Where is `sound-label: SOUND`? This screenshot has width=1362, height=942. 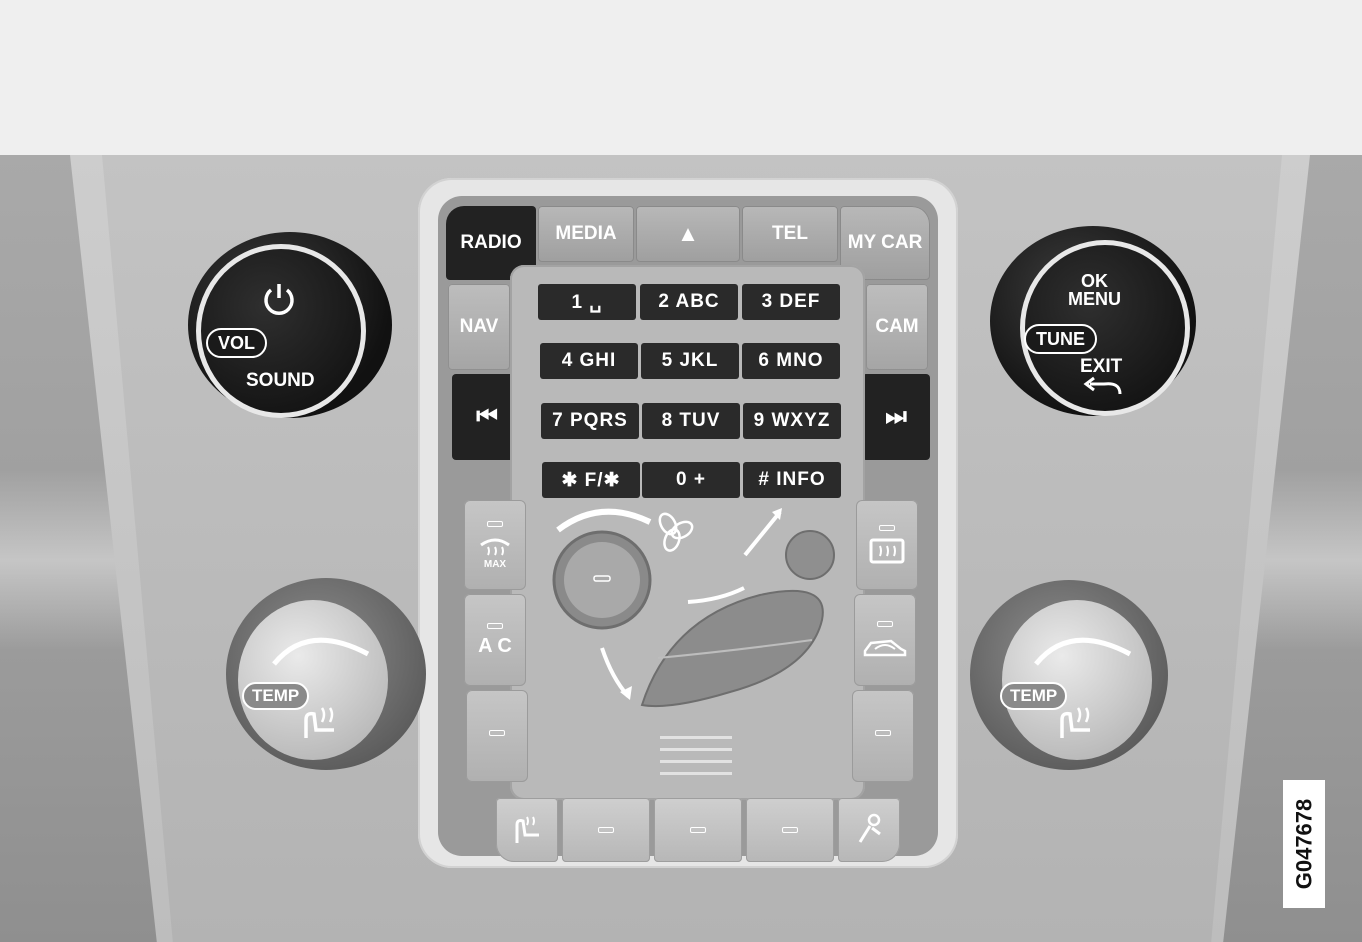 sound-label: SOUND is located at coordinates (280, 380).